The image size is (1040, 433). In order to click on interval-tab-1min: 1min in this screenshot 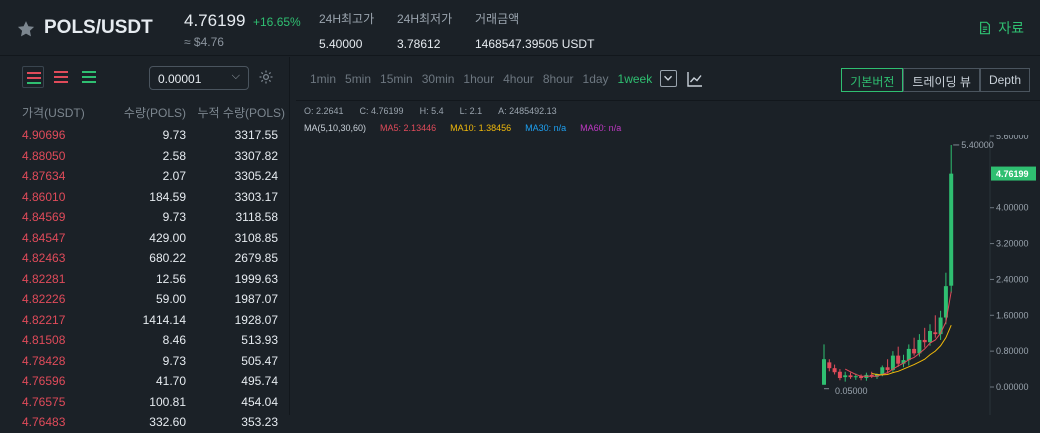, I will do `click(323, 79)`.